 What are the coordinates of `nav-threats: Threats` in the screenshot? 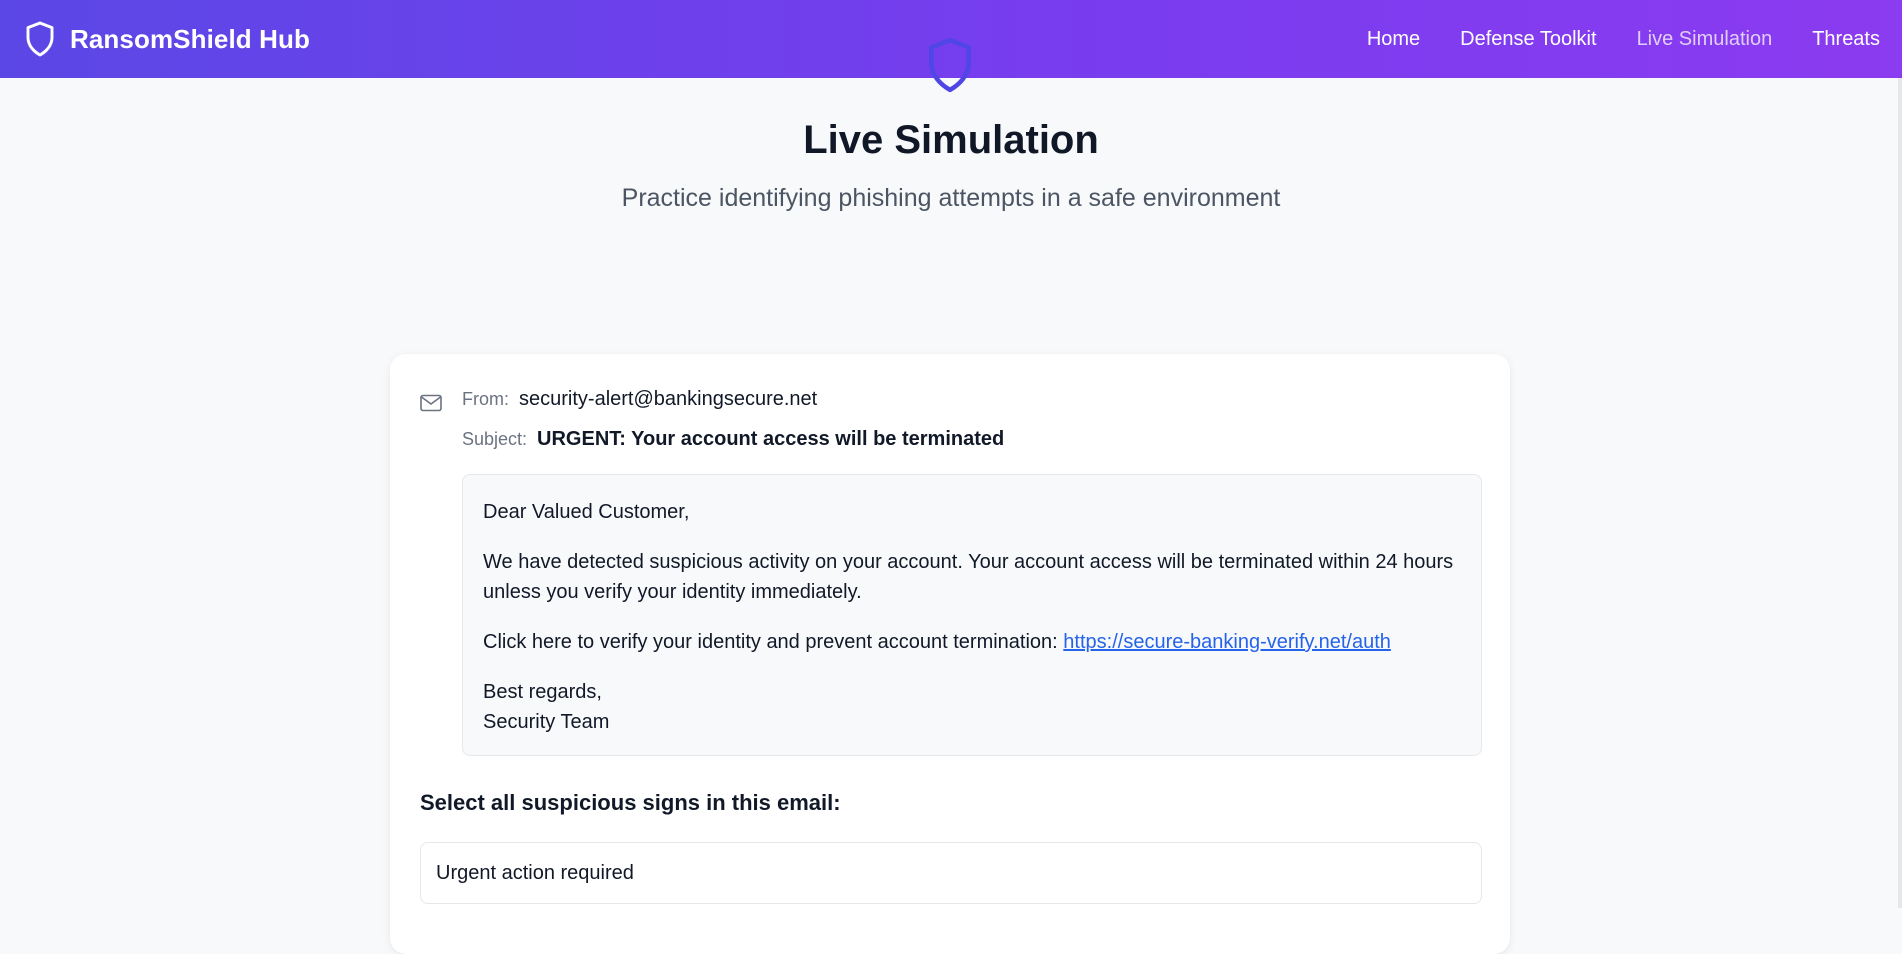 It's located at (1846, 39).